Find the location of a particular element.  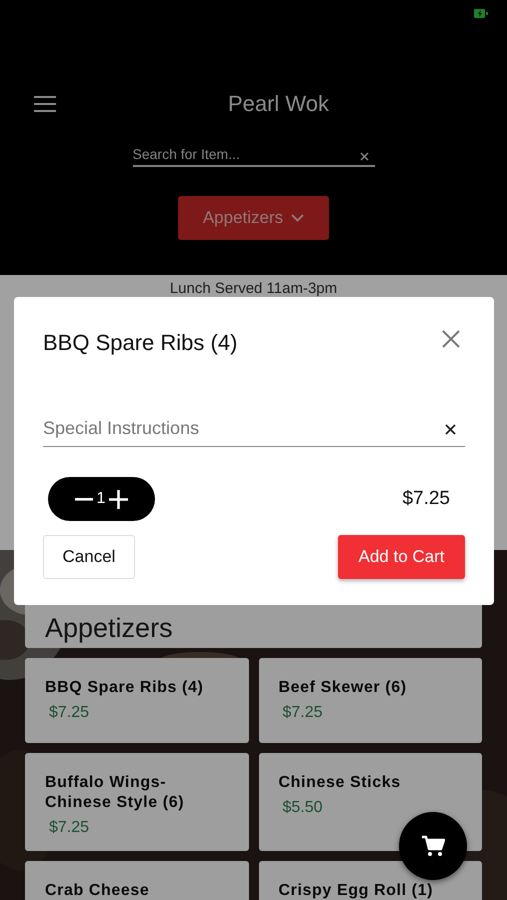

dialog-price: $7.25 is located at coordinates (426, 499).